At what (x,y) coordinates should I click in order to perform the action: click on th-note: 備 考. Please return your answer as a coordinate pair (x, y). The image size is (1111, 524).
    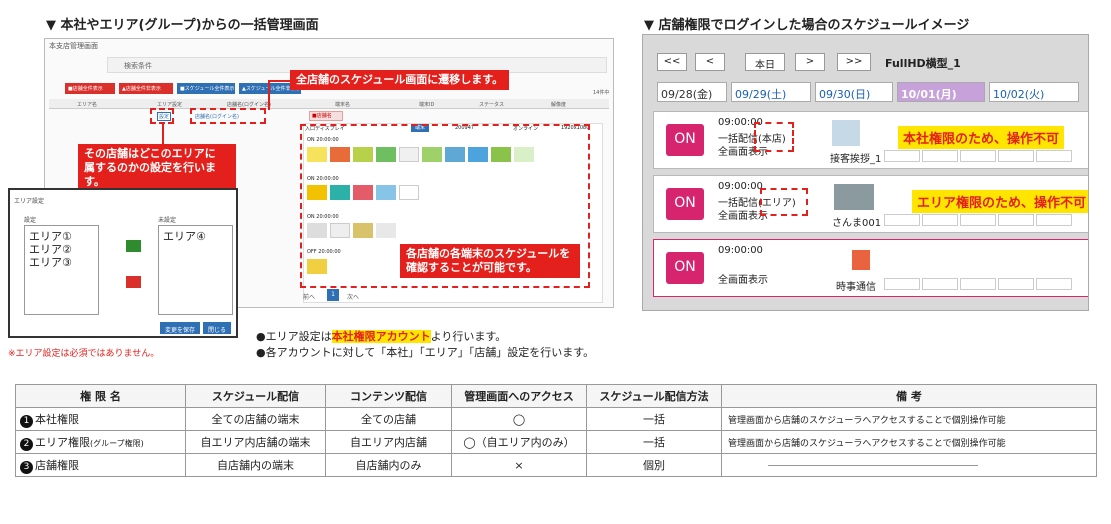
    Looking at the image, I should click on (909, 396).